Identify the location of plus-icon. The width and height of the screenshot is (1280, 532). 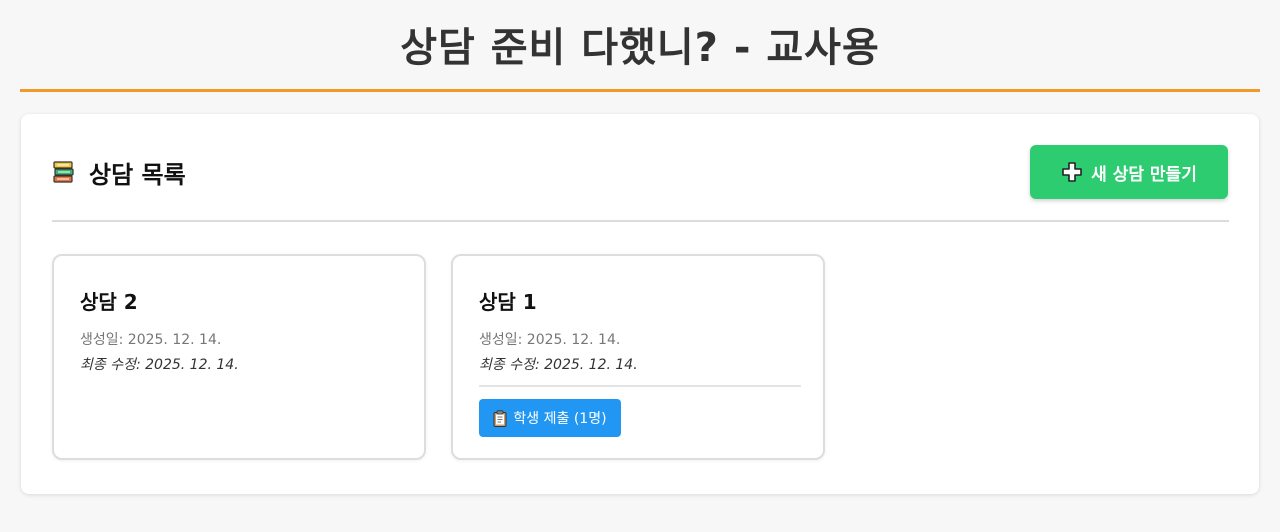
(1072, 172).